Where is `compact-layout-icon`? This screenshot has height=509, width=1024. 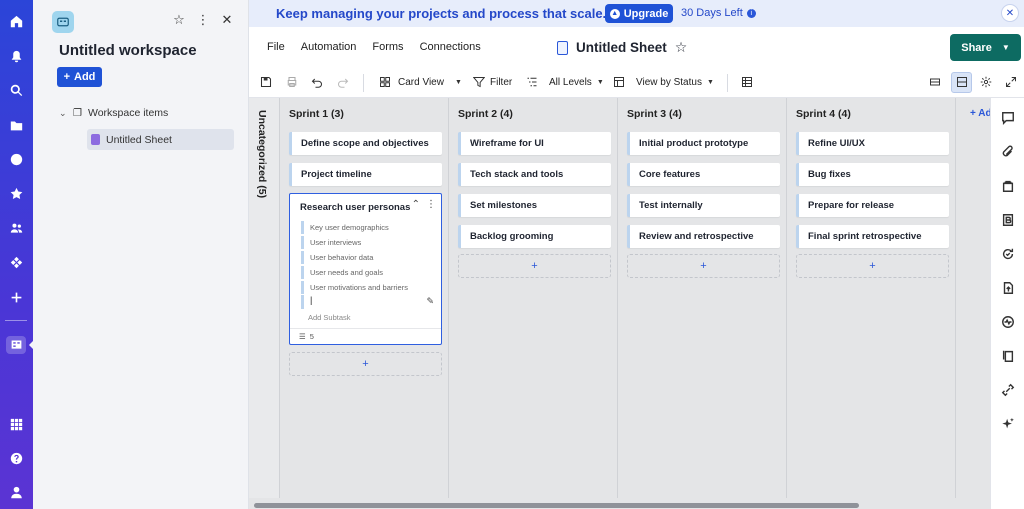 compact-layout-icon is located at coordinates (935, 82).